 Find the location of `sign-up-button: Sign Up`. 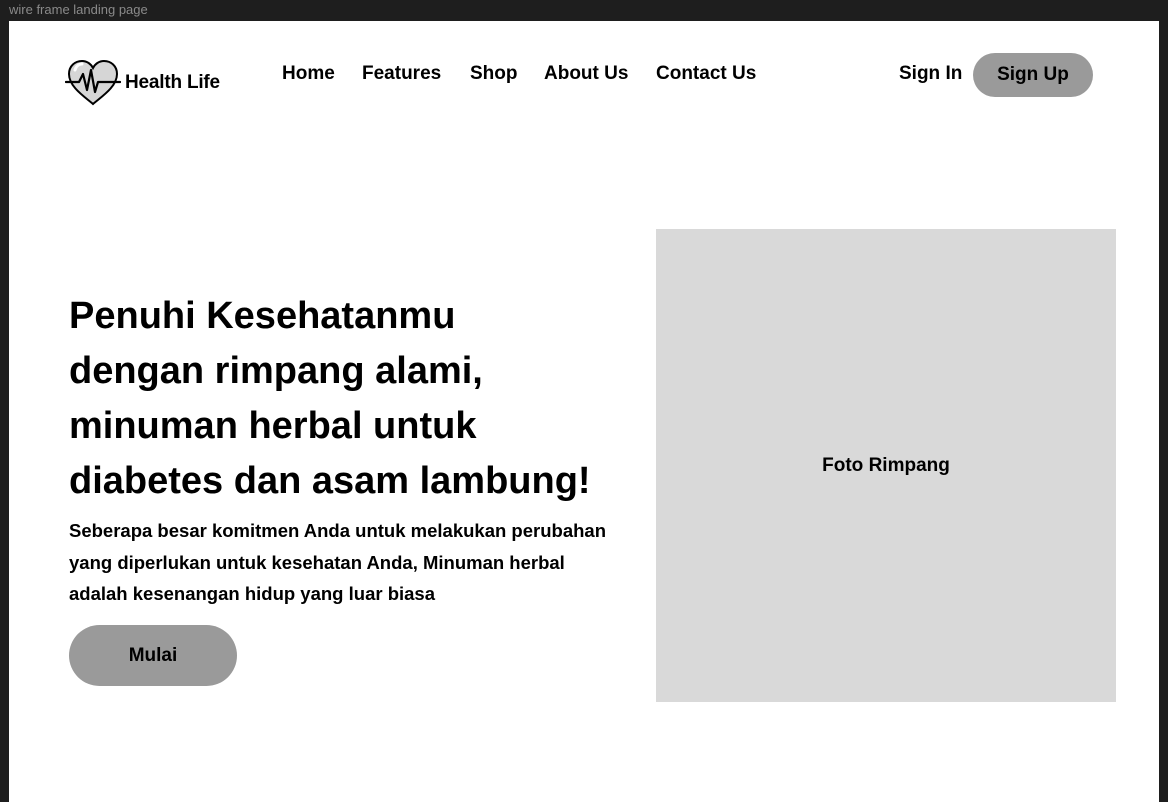

sign-up-button: Sign Up is located at coordinates (1033, 75).